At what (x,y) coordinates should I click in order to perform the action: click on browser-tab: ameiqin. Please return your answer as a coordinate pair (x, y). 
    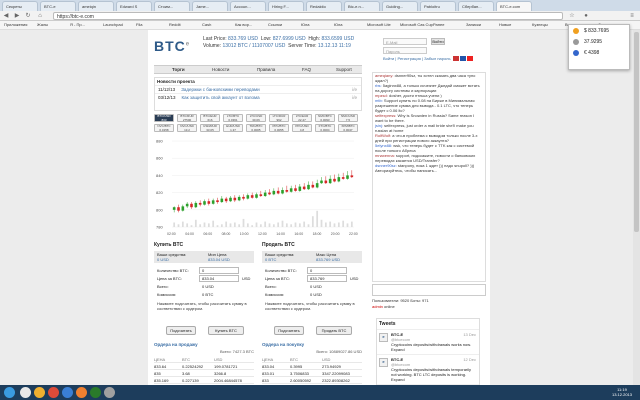
    Looking at the image, I should click on (96, 6).